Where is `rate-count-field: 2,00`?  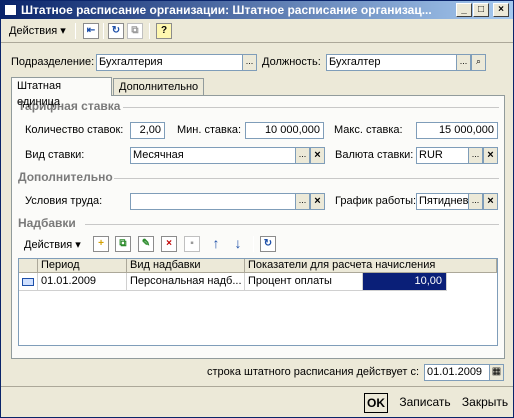
rate-count-field: 2,00 is located at coordinates (147, 130).